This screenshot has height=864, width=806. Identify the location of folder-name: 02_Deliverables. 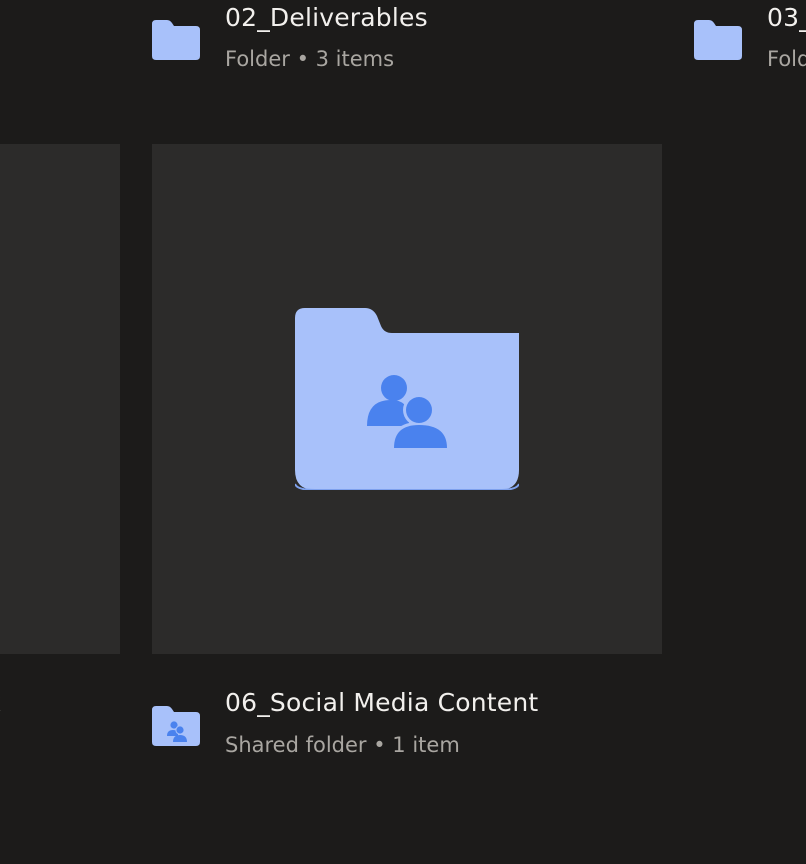
(326, 17).